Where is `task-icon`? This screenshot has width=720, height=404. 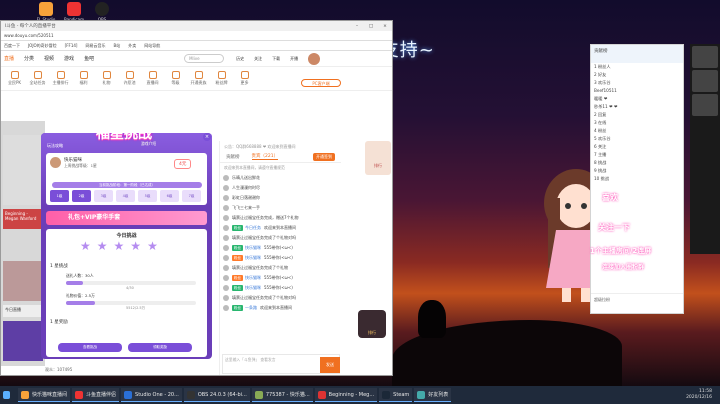
task-icon is located at coordinates (37, 75).